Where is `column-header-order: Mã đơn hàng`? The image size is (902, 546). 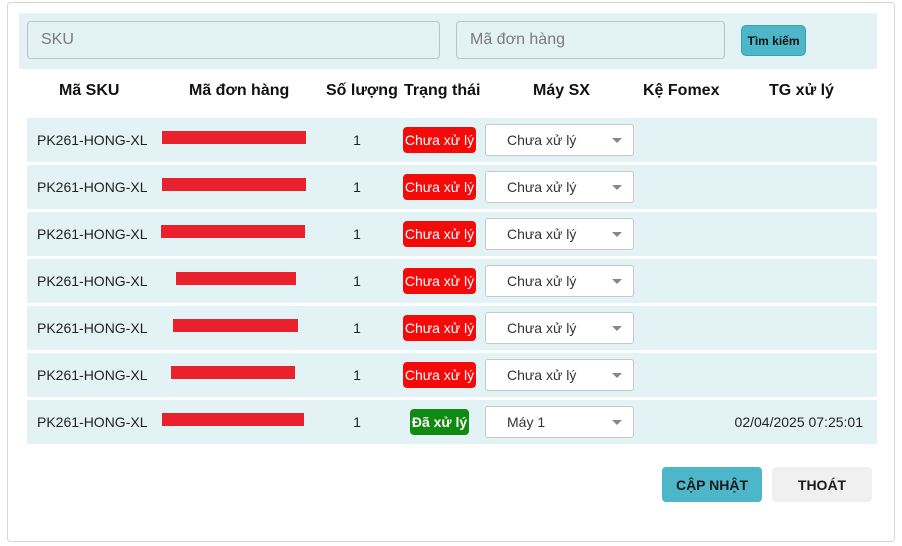 column-header-order: Mã đơn hàng is located at coordinates (239, 90).